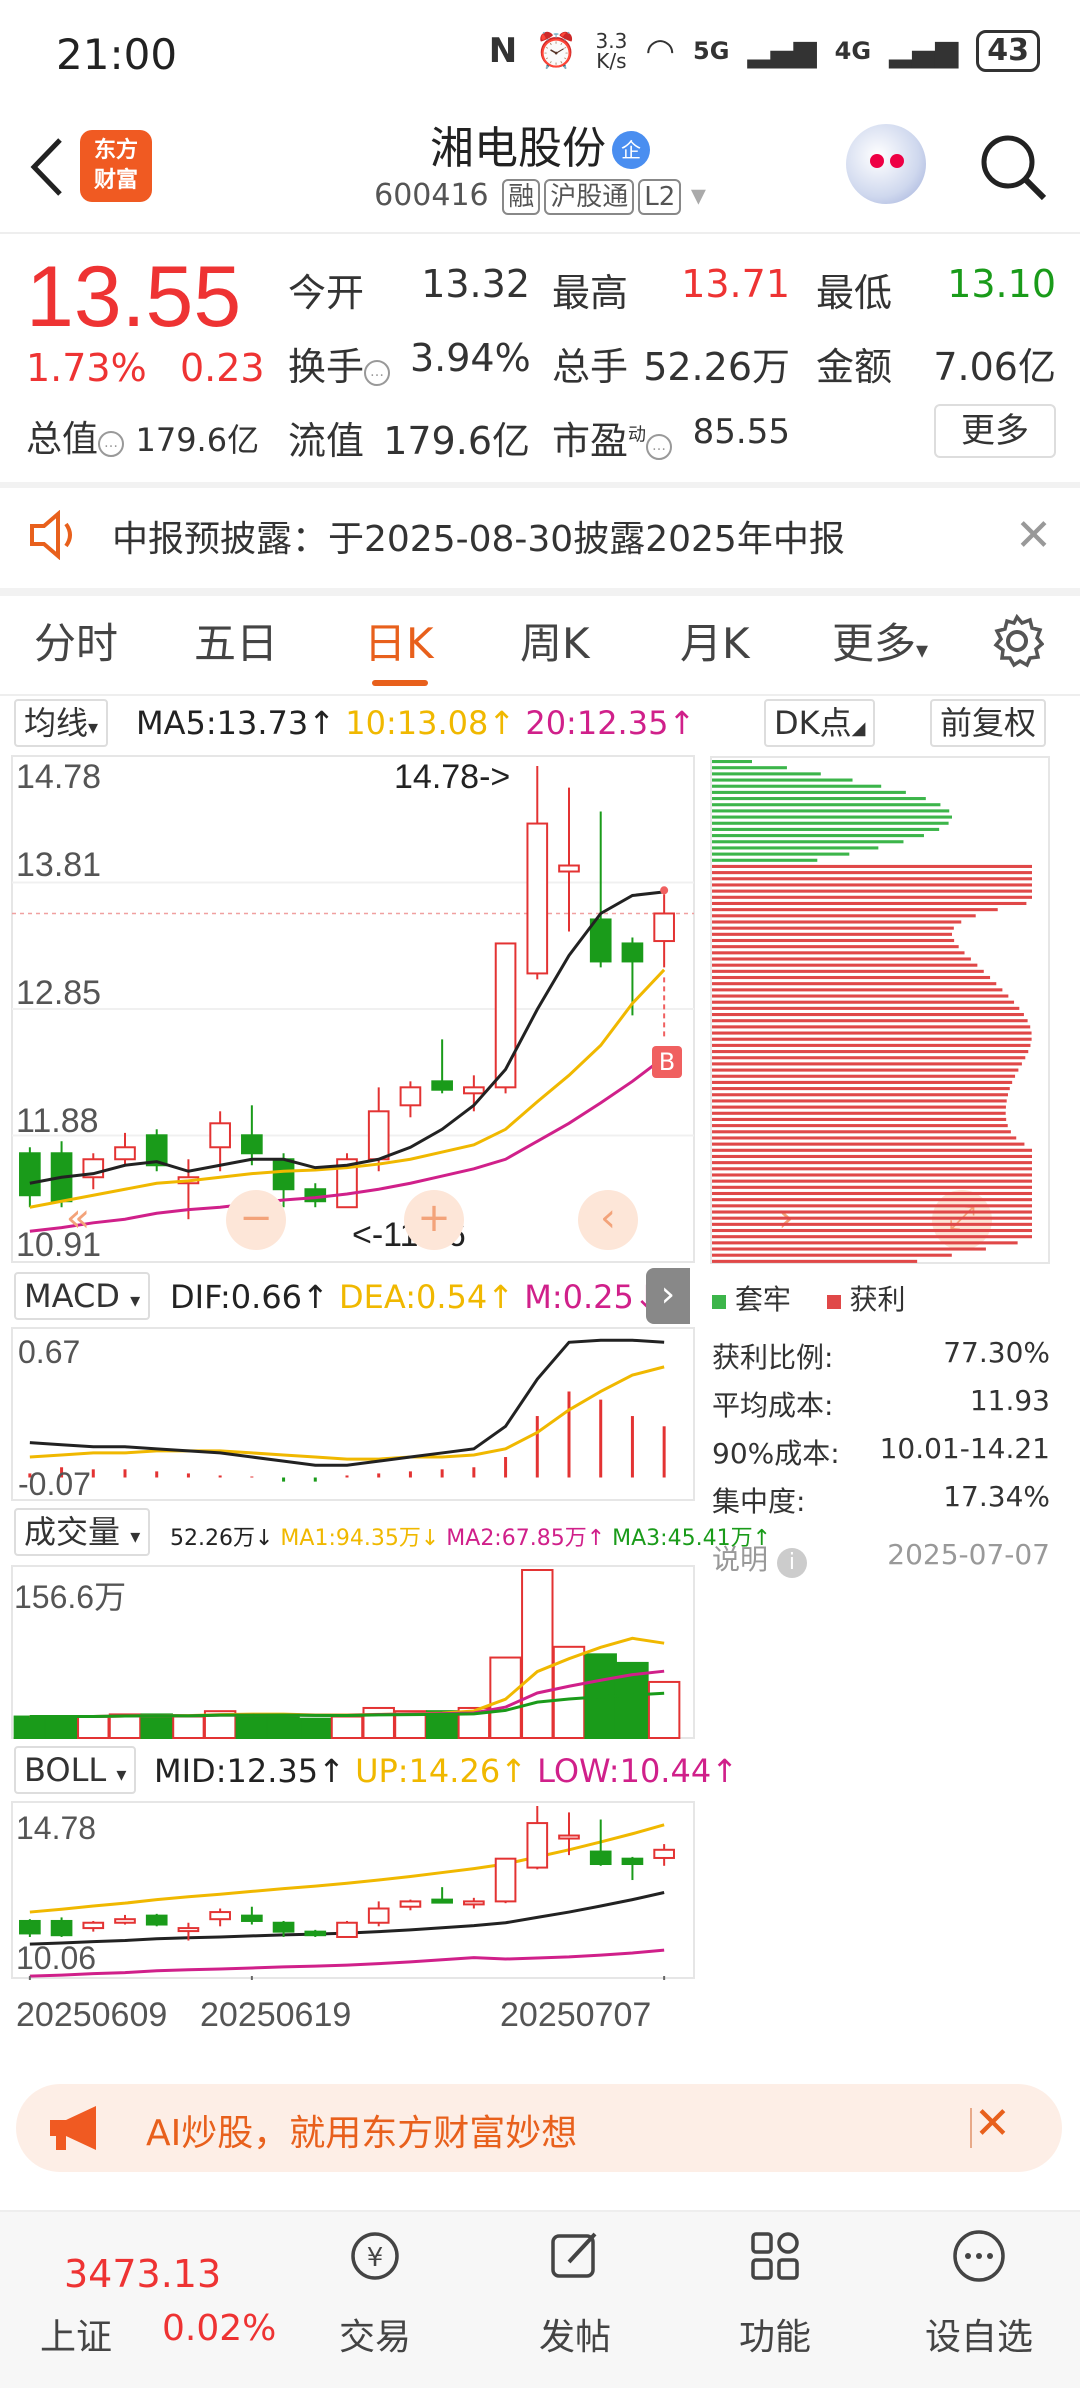 This screenshot has width=1080, height=2388. What do you see at coordinates (854, 367) in the screenshot?
I see `amount-label: 金额` at bounding box center [854, 367].